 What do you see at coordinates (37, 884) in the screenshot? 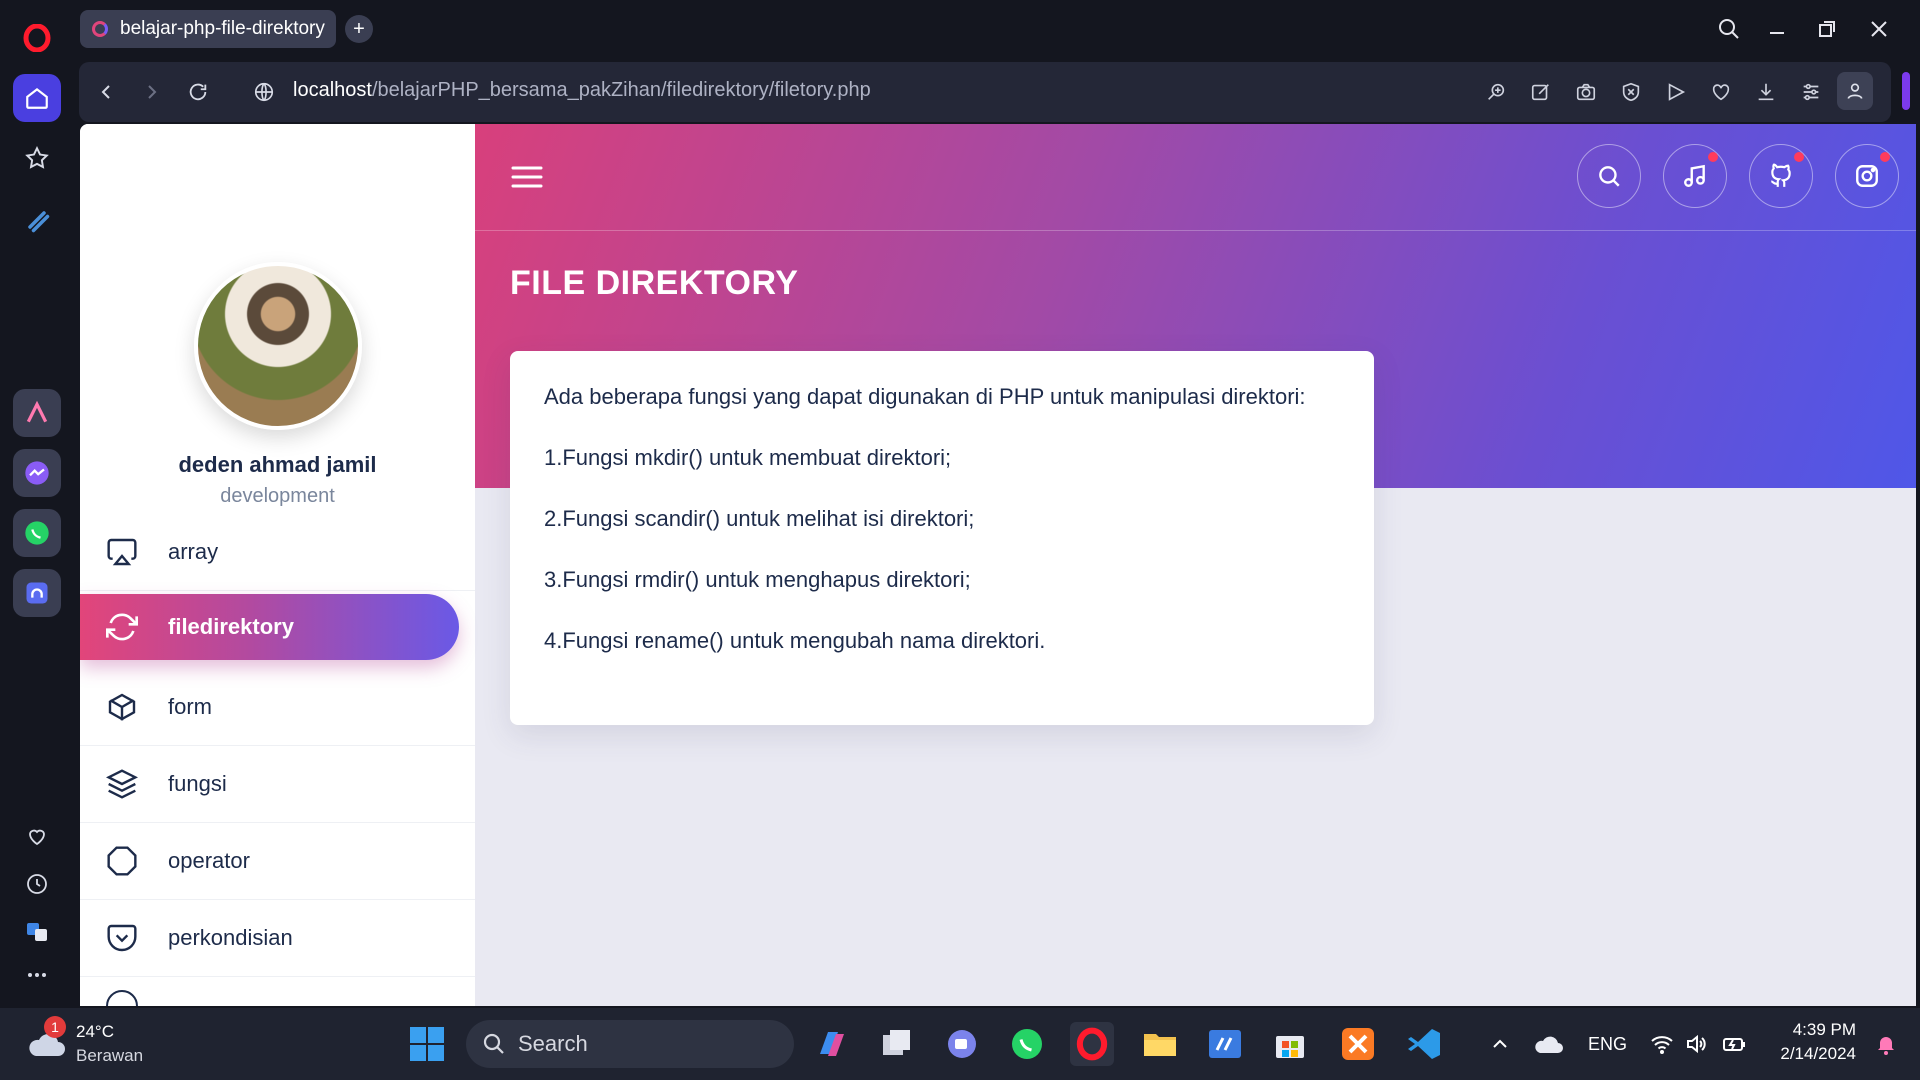
I see `history-icon` at bounding box center [37, 884].